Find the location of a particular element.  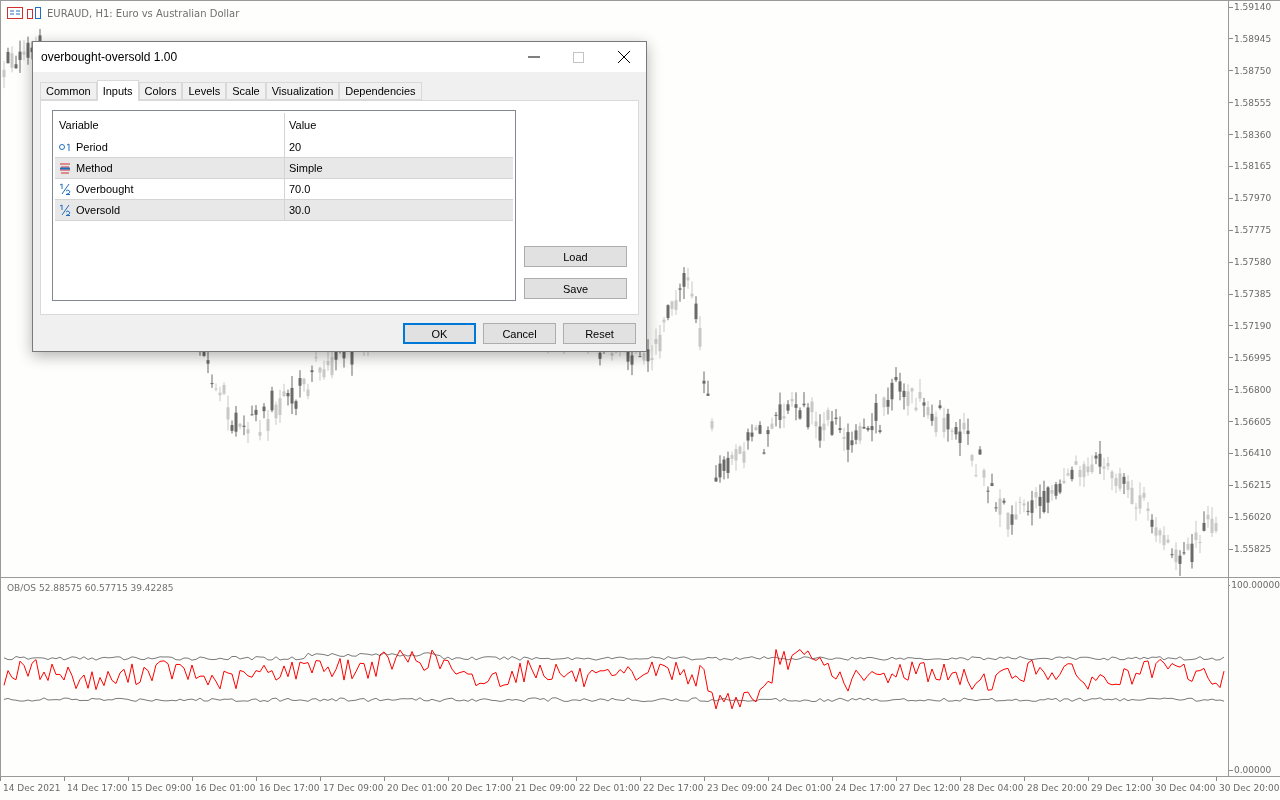

side-button: Load is located at coordinates (575, 256).